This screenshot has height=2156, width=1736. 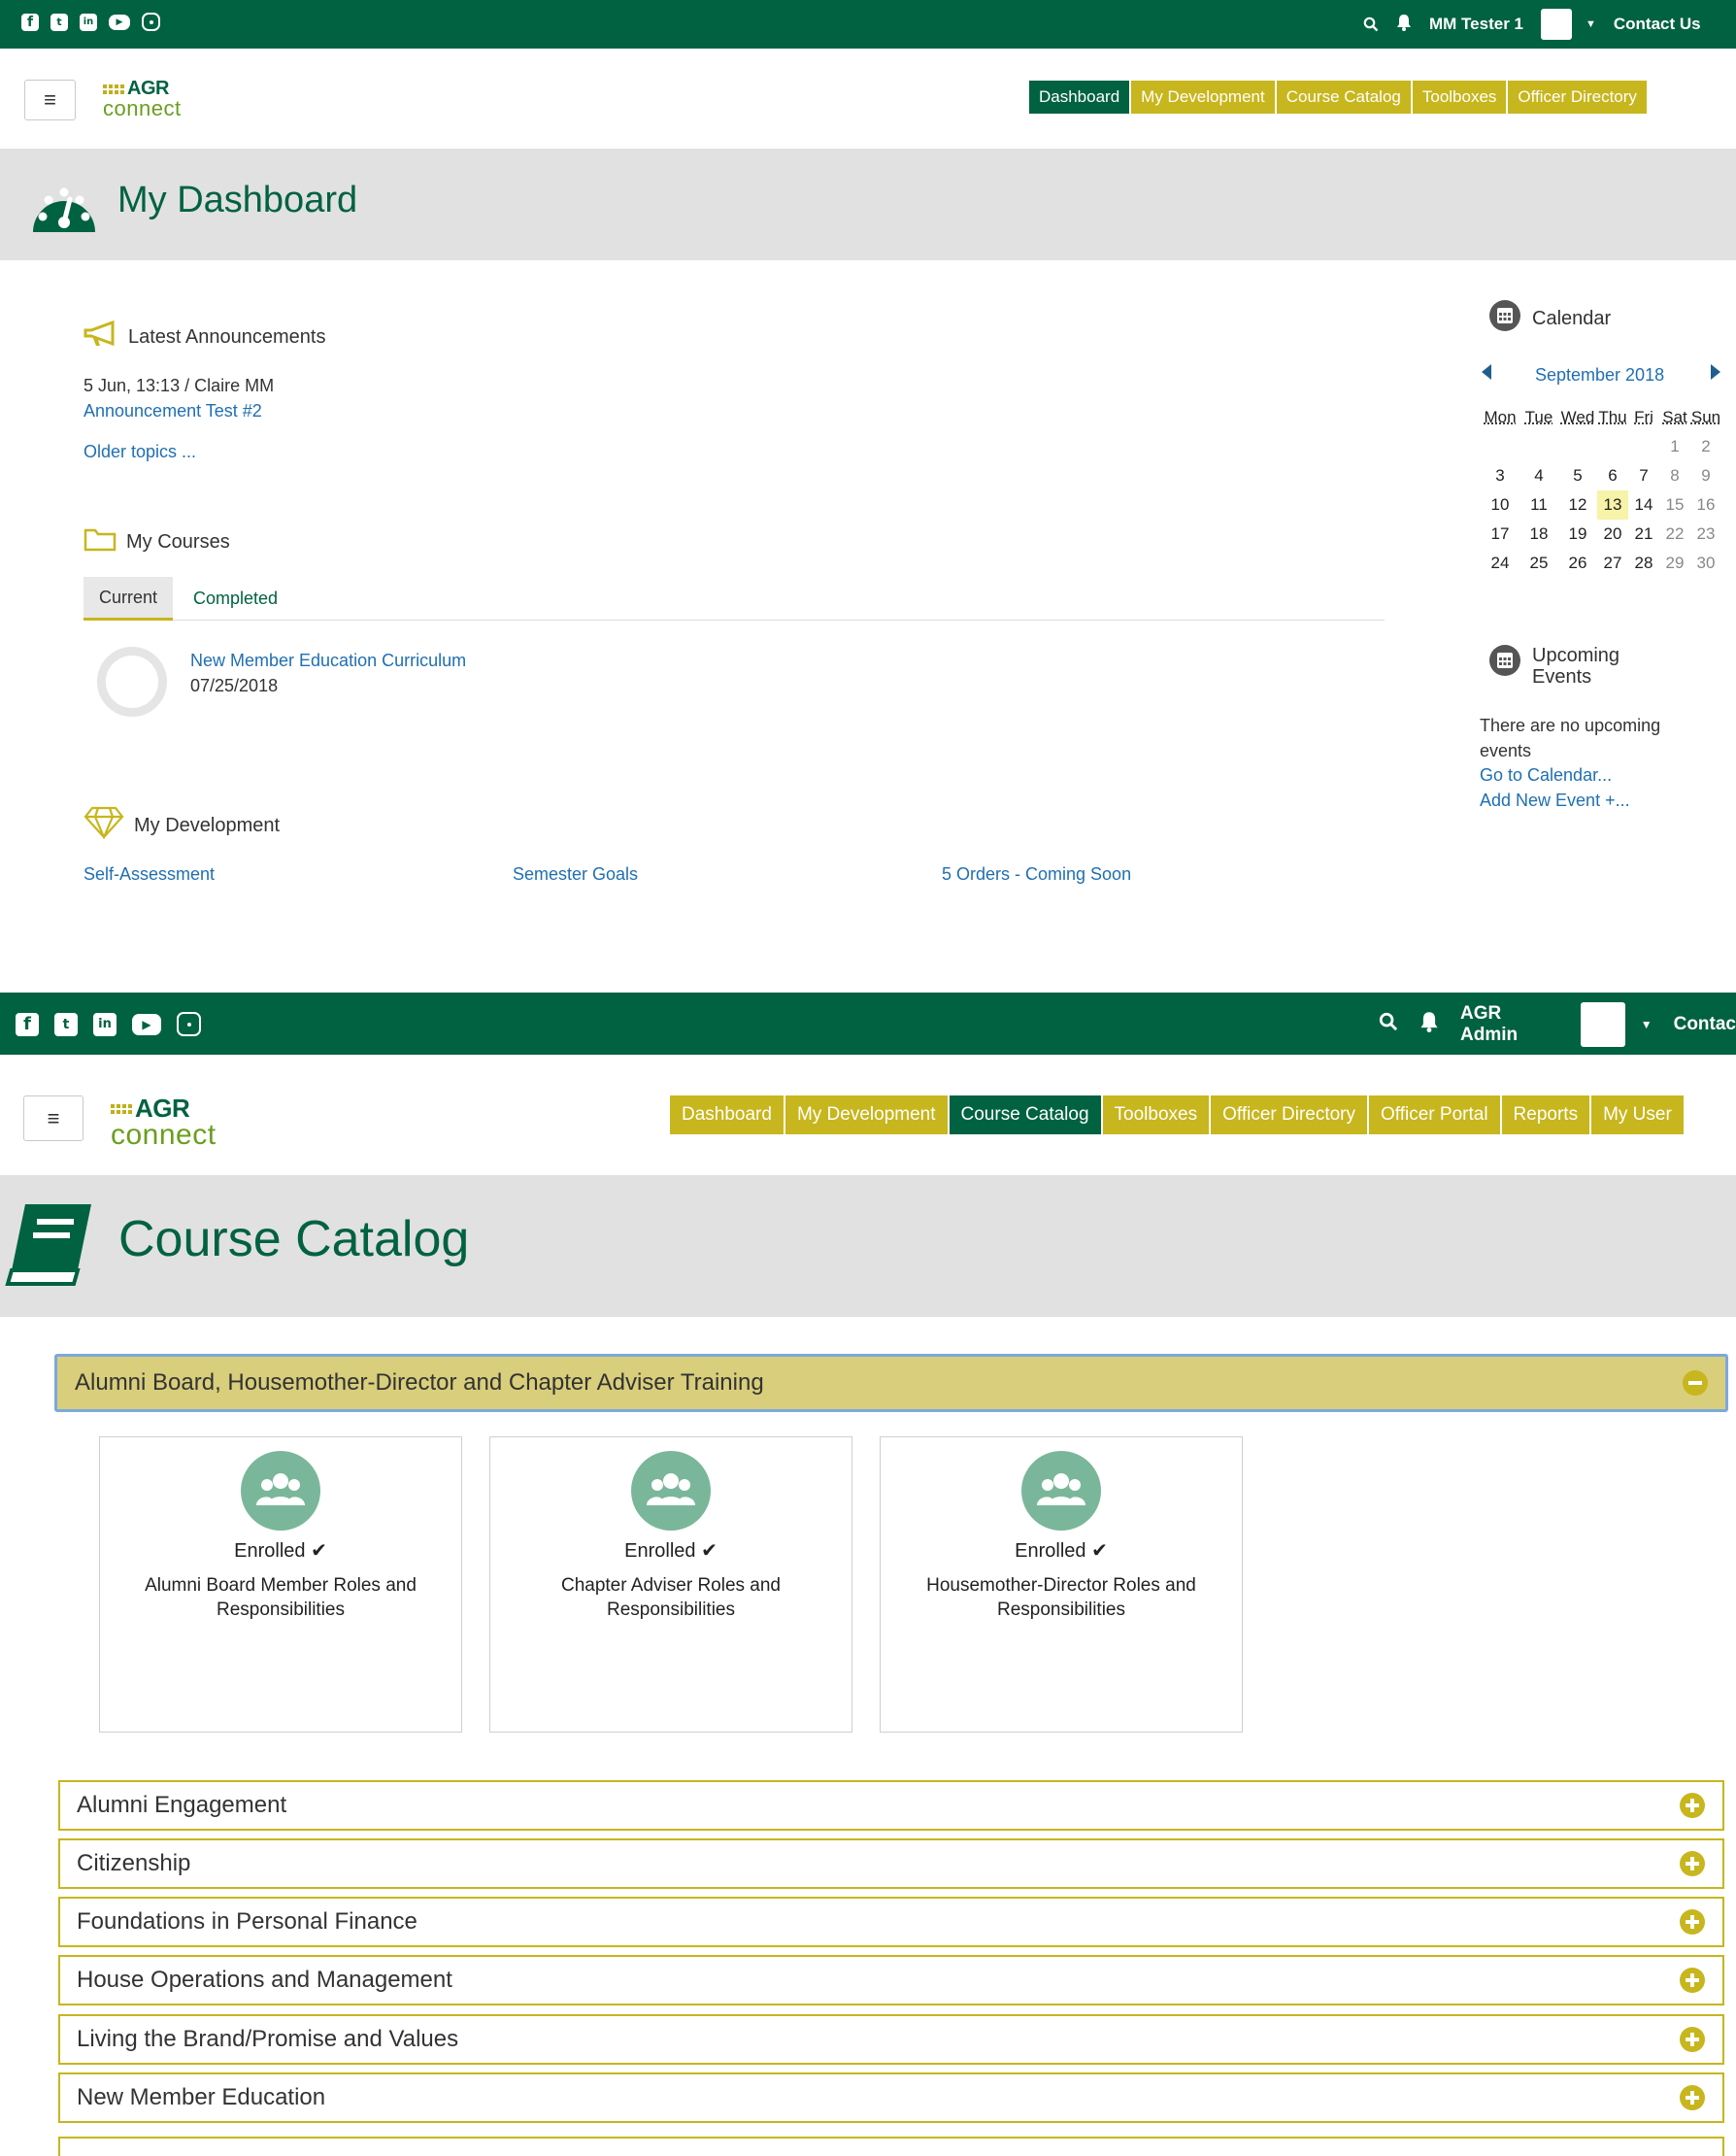 I want to click on calendar-day: 25, so click(x=1539, y=563).